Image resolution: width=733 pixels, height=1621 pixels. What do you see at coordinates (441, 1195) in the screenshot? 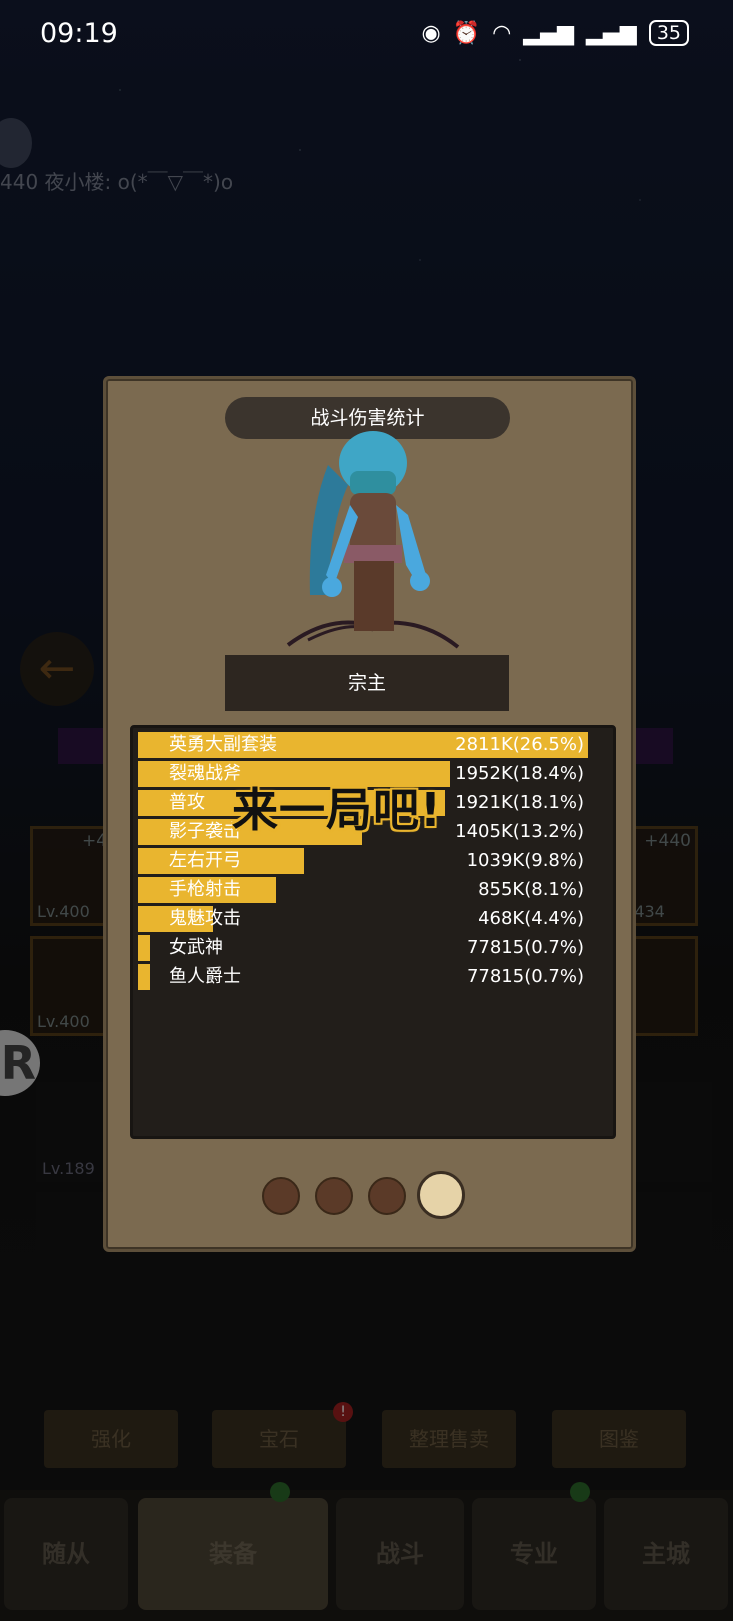
I see `page-dot-4-active` at bounding box center [441, 1195].